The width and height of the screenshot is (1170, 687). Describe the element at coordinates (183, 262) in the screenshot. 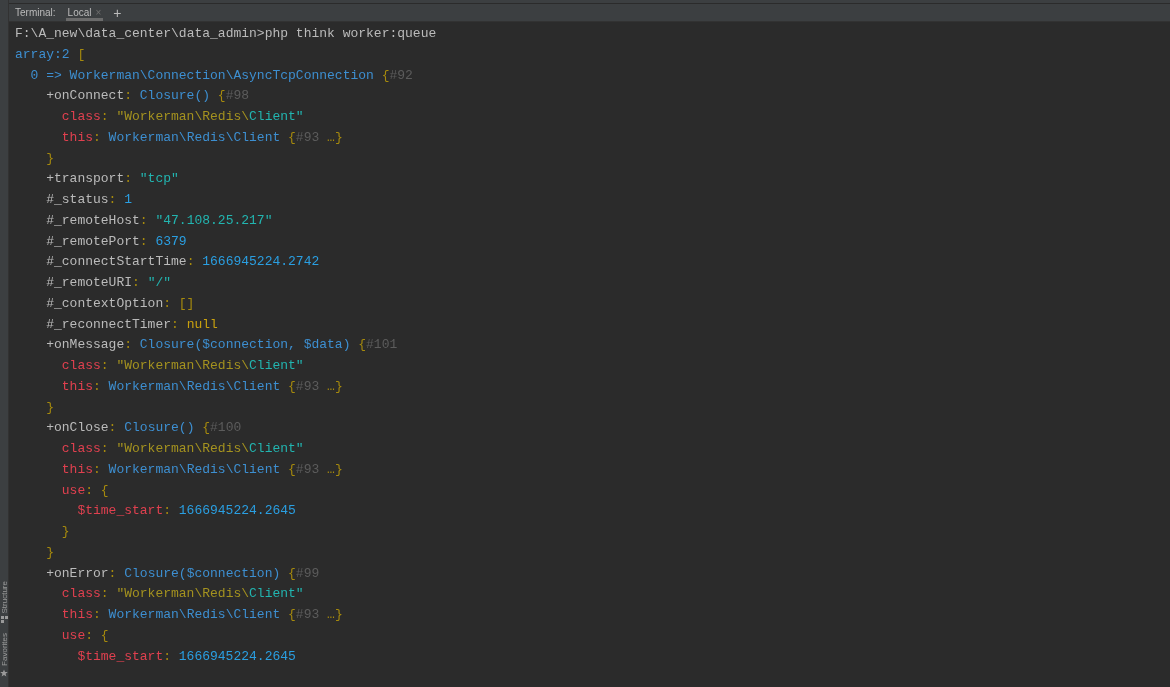

I see `terminal-line: #_connectStartTime: 1666945224.2742` at that location.